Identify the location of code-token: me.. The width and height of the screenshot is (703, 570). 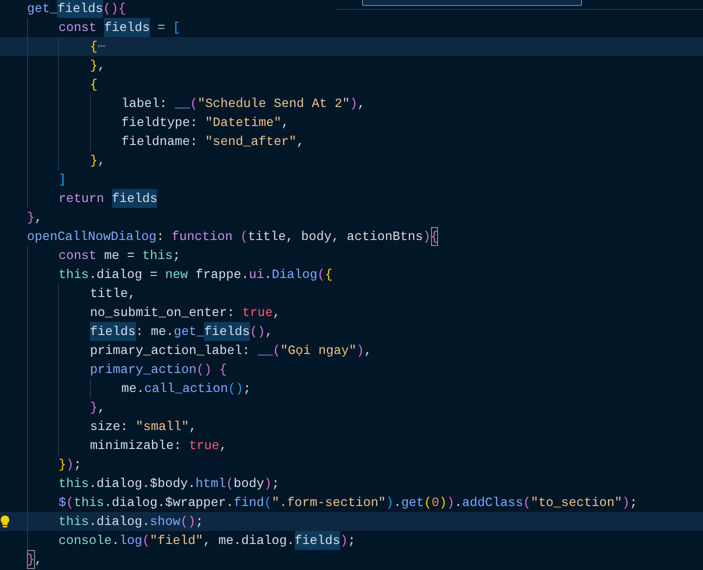
(132, 389).